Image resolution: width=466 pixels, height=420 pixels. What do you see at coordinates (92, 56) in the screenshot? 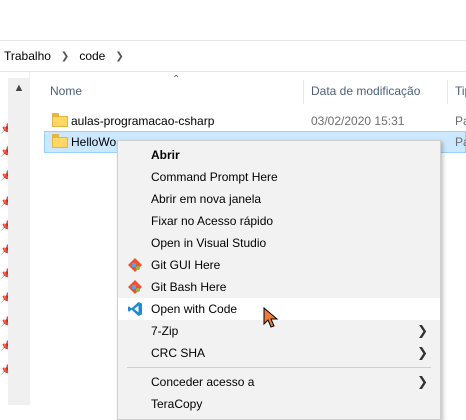
I see `breadcrumb-item-code: code` at bounding box center [92, 56].